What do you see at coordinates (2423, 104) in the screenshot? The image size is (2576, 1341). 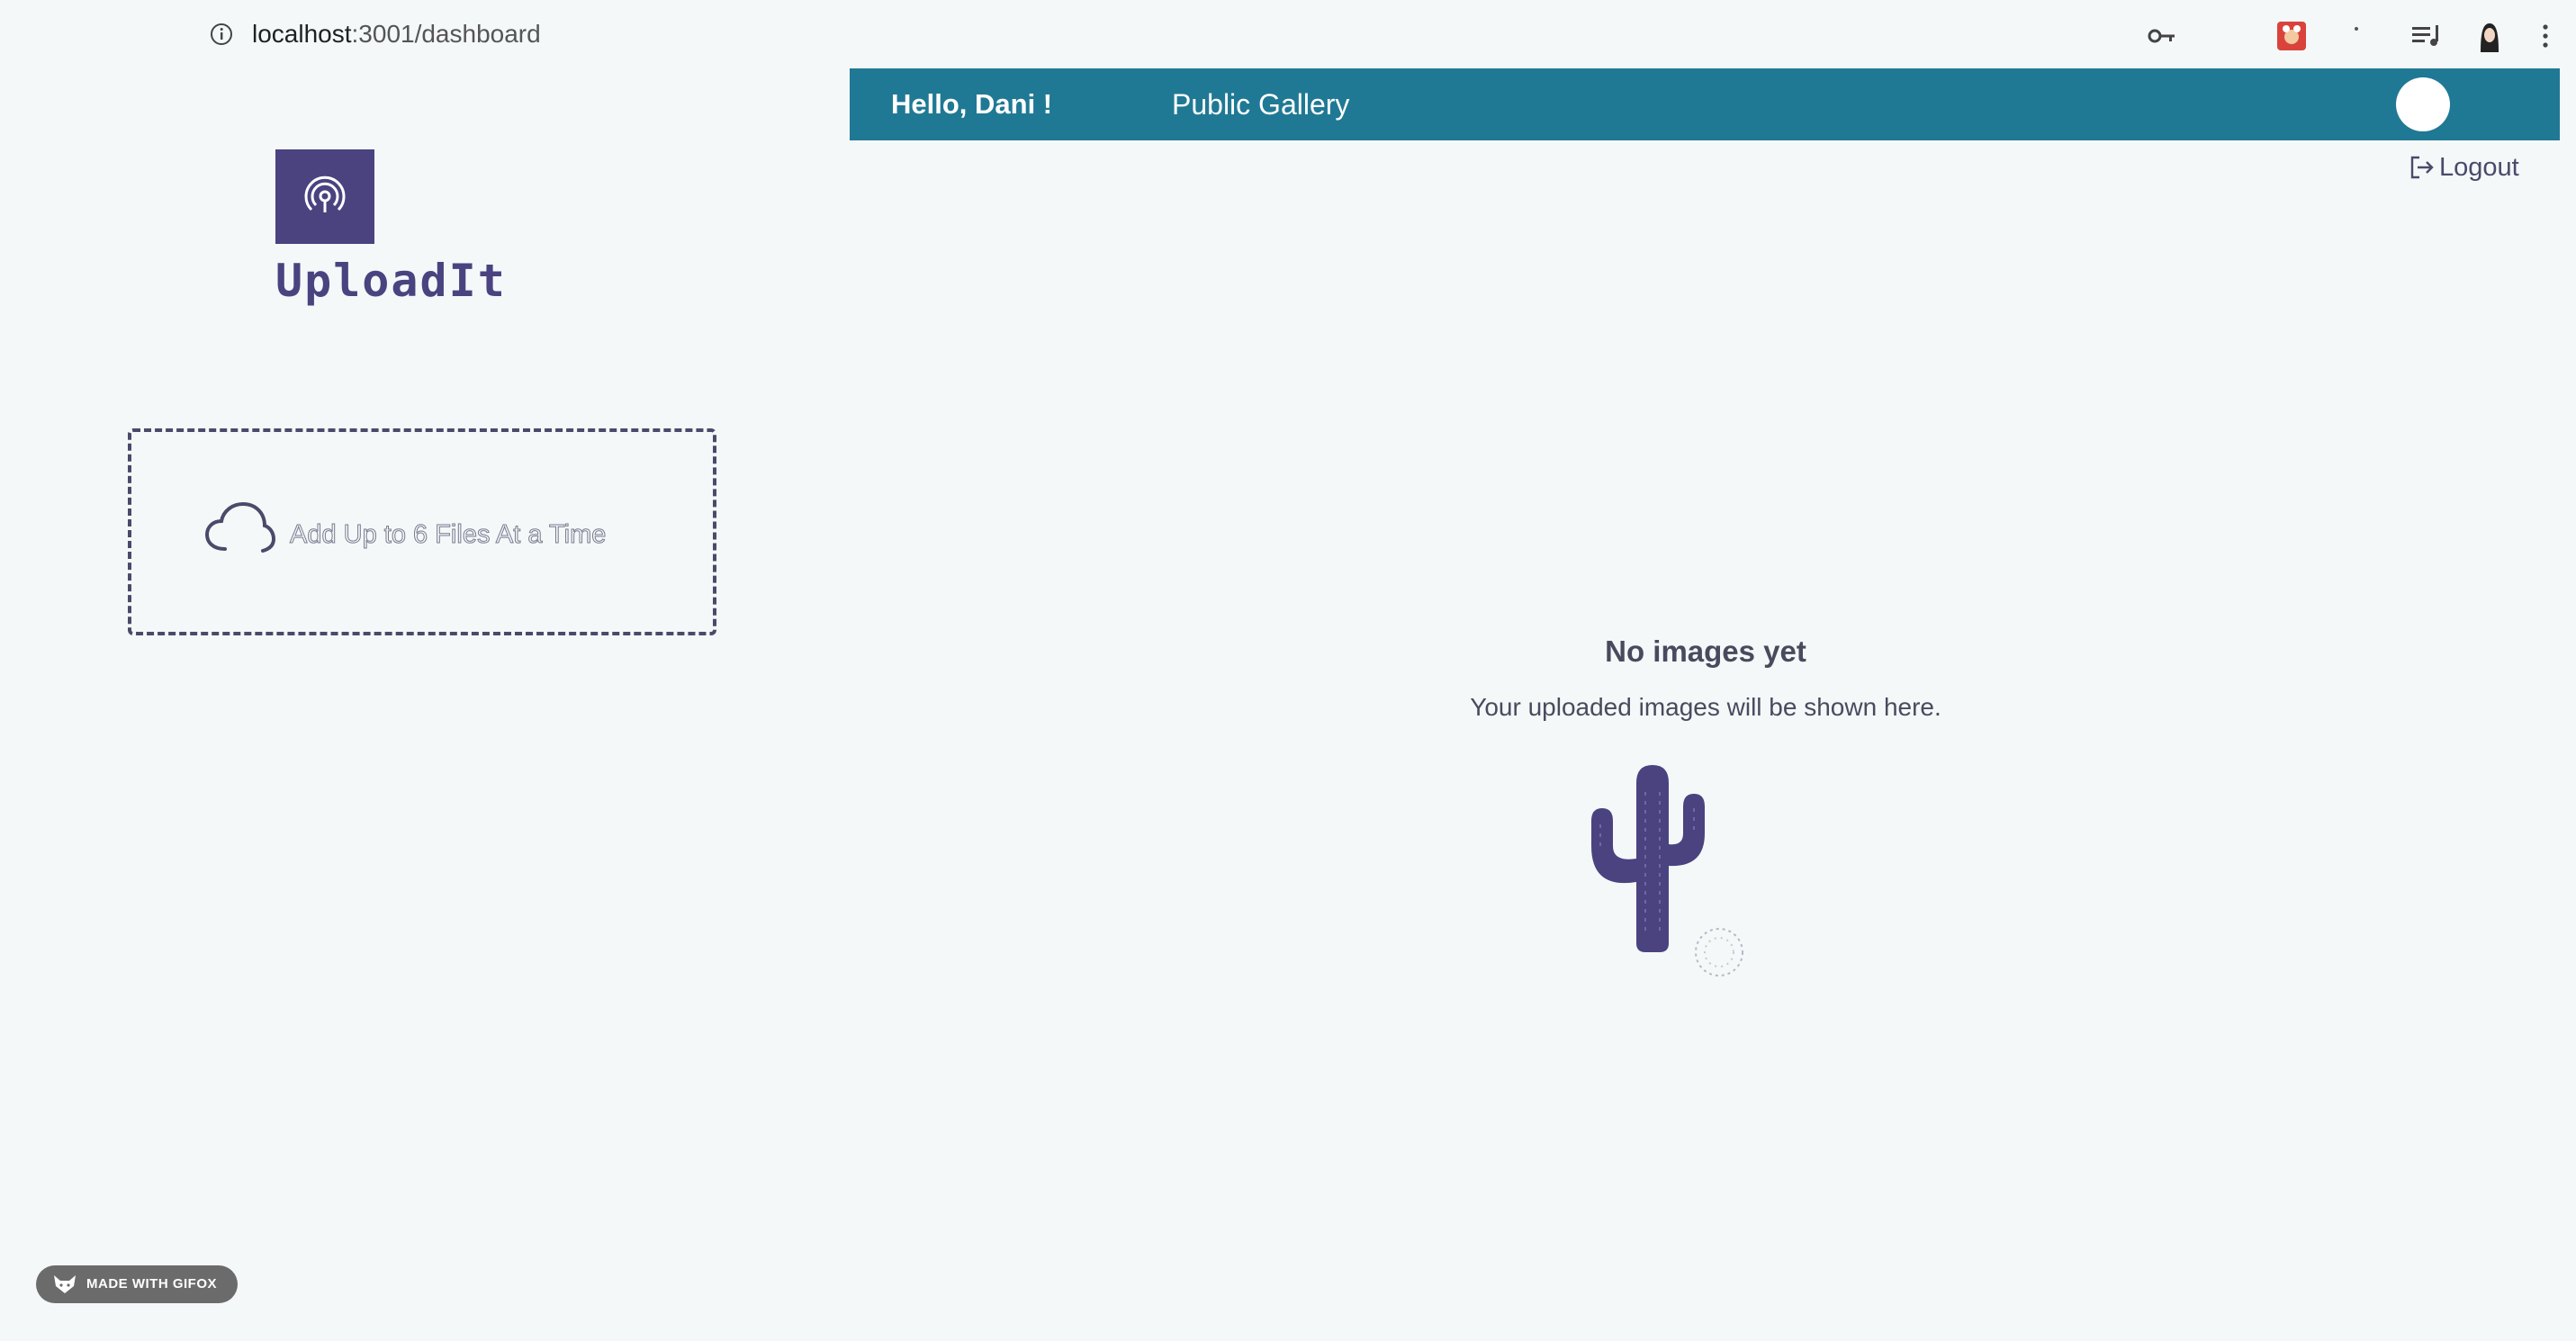 I see `user-avatar` at bounding box center [2423, 104].